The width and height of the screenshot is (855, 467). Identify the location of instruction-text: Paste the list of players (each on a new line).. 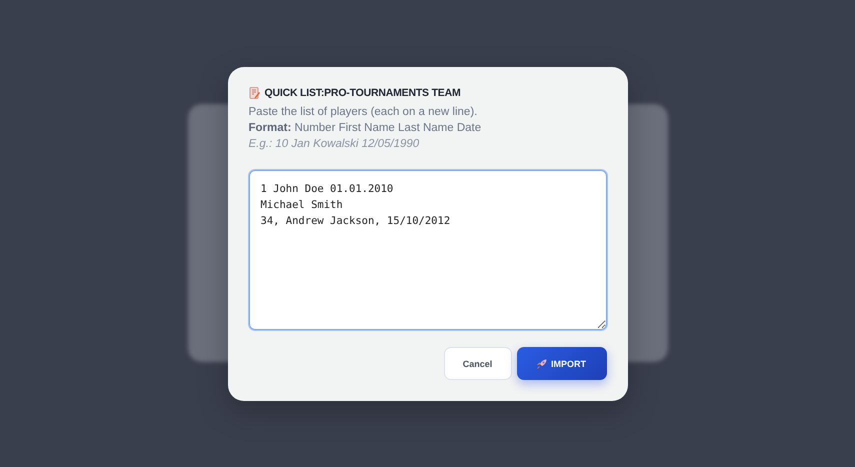
(363, 112).